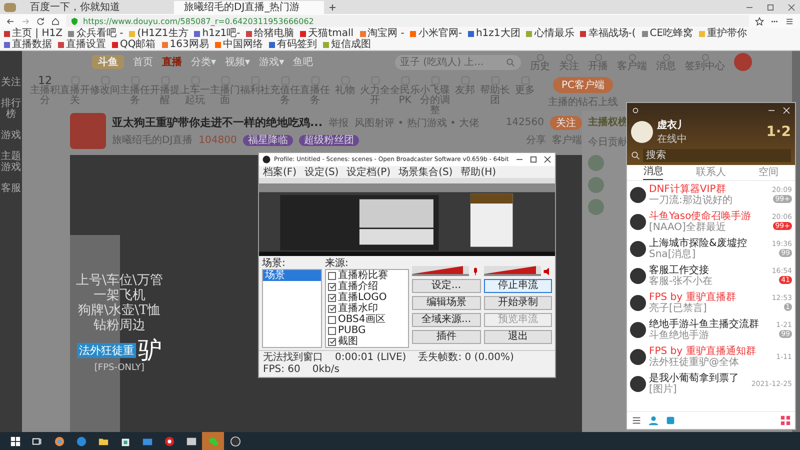 The image size is (800, 450). Describe the element at coordinates (407, 21) in the screenshot. I see `address-field: https://www.douyu.com/585087_r=0.6420311953666062` at that location.